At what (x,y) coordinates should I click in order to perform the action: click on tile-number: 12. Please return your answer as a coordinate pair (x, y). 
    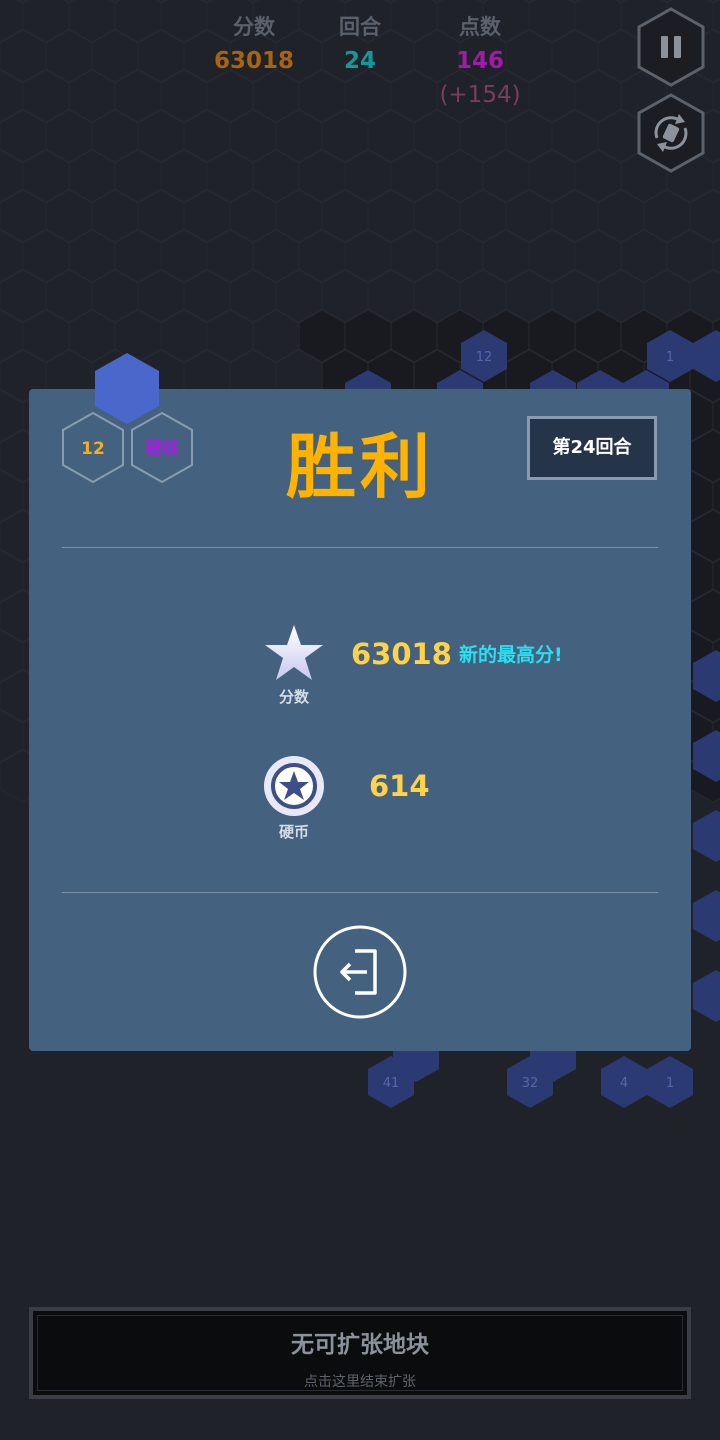
    Looking at the image, I should click on (93, 449).